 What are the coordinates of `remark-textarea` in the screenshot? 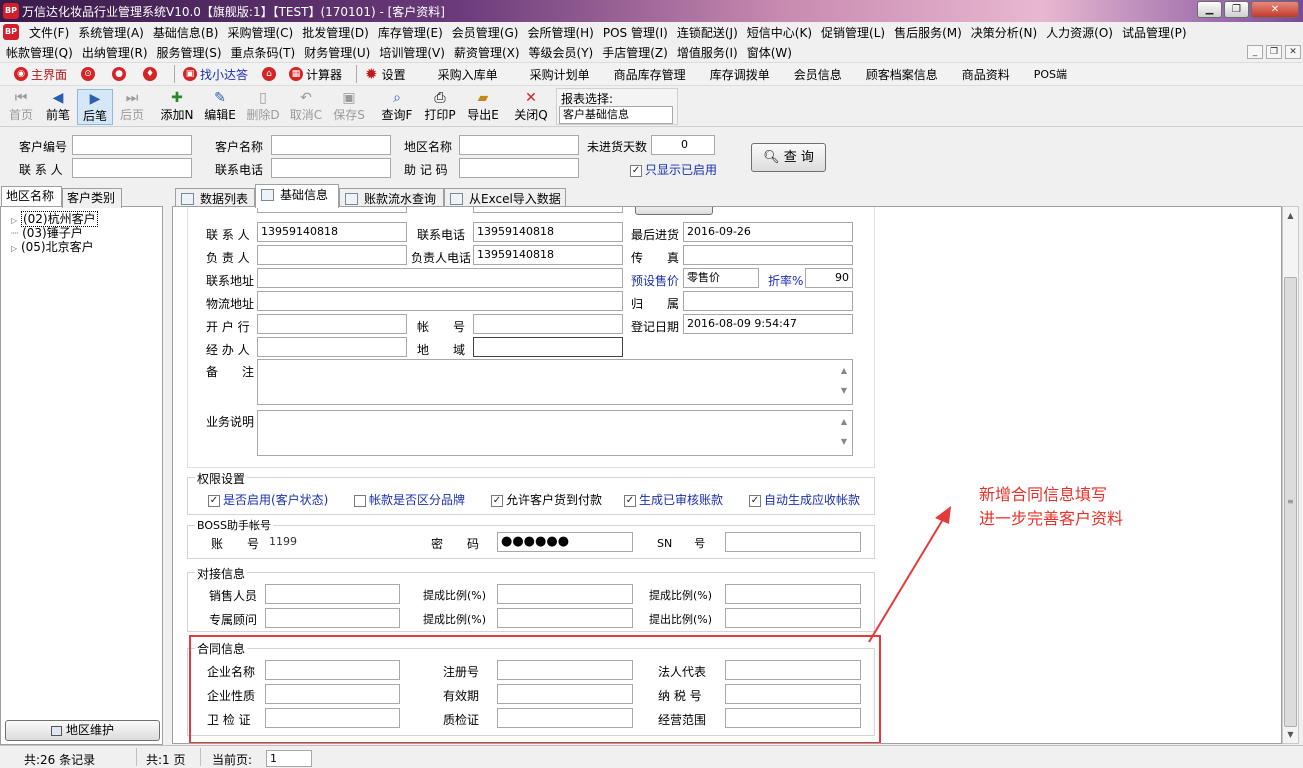 It's located at (555, 382).